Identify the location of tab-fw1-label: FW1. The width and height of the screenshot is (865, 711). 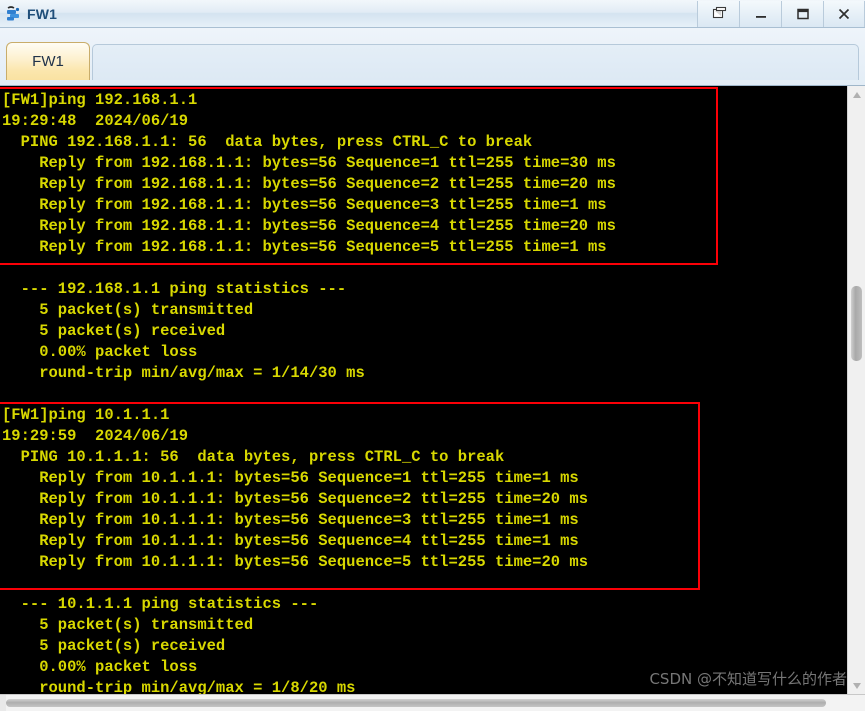
(48, 61).